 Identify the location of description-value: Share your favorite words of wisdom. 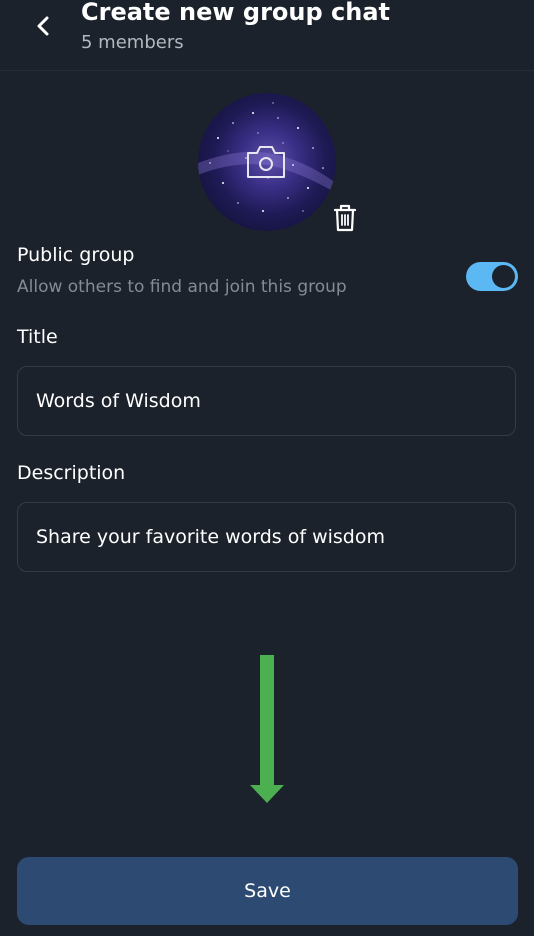
(211, 537).